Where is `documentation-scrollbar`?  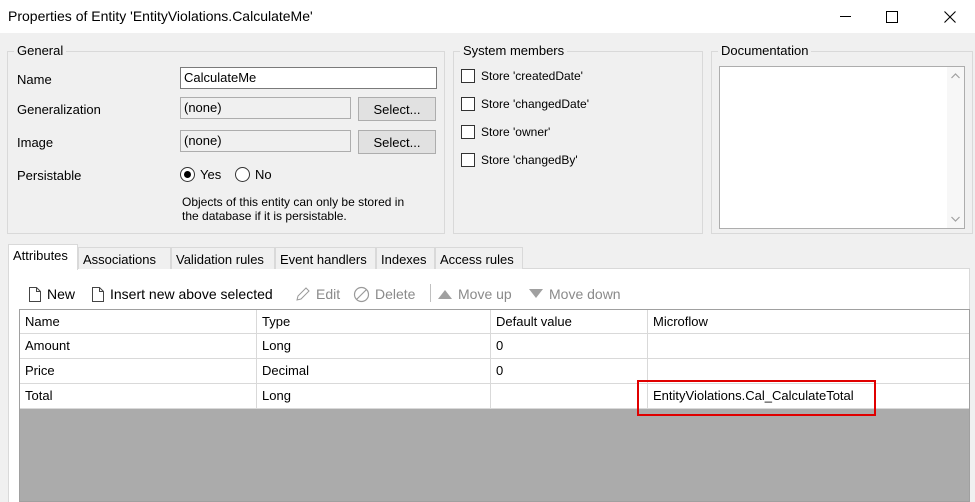
documentation-scrollbar is located at coordinates (955, 147).